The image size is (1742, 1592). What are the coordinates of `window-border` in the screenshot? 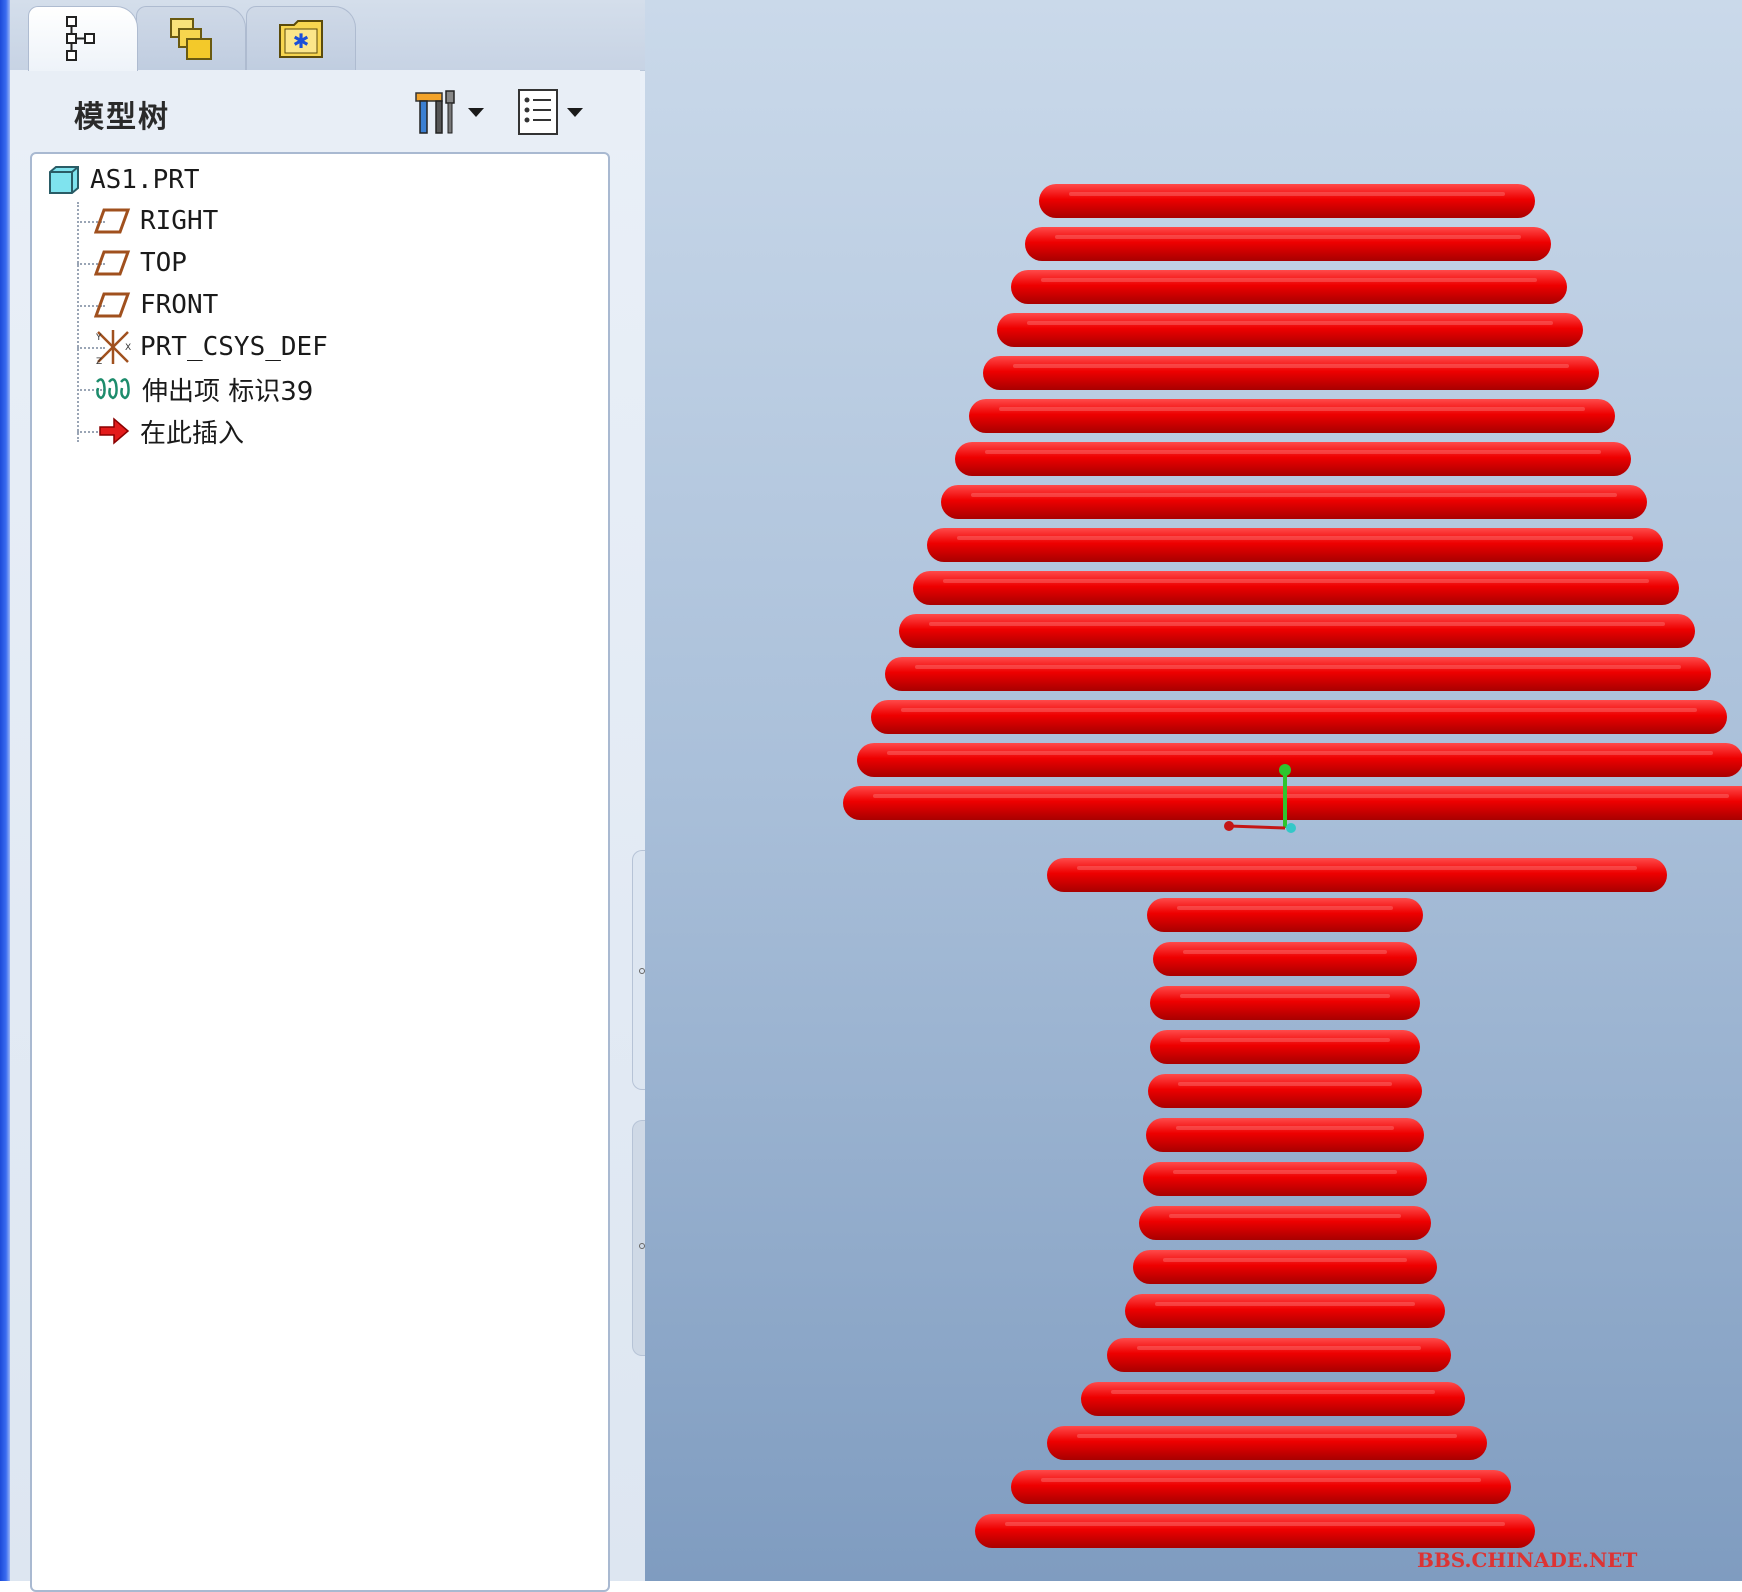 It's located at (5, 790).